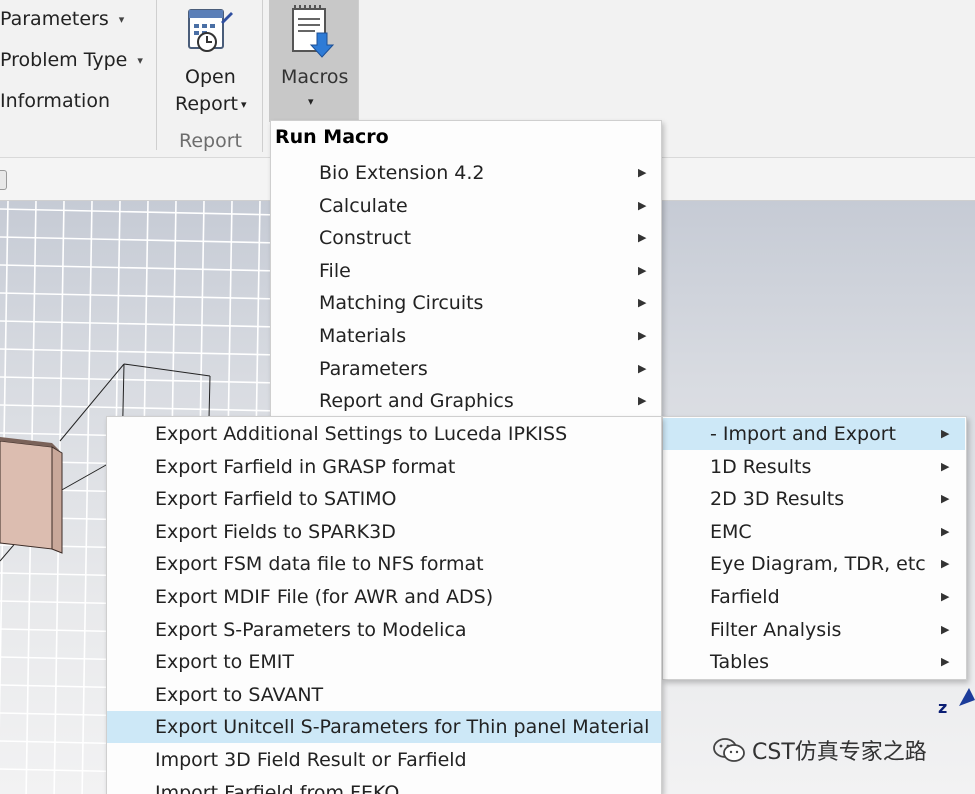 The image size is (975, 794). I want to click on import-export-submenu-item: Export S-Parameters to Modelica, so click(384, 630).